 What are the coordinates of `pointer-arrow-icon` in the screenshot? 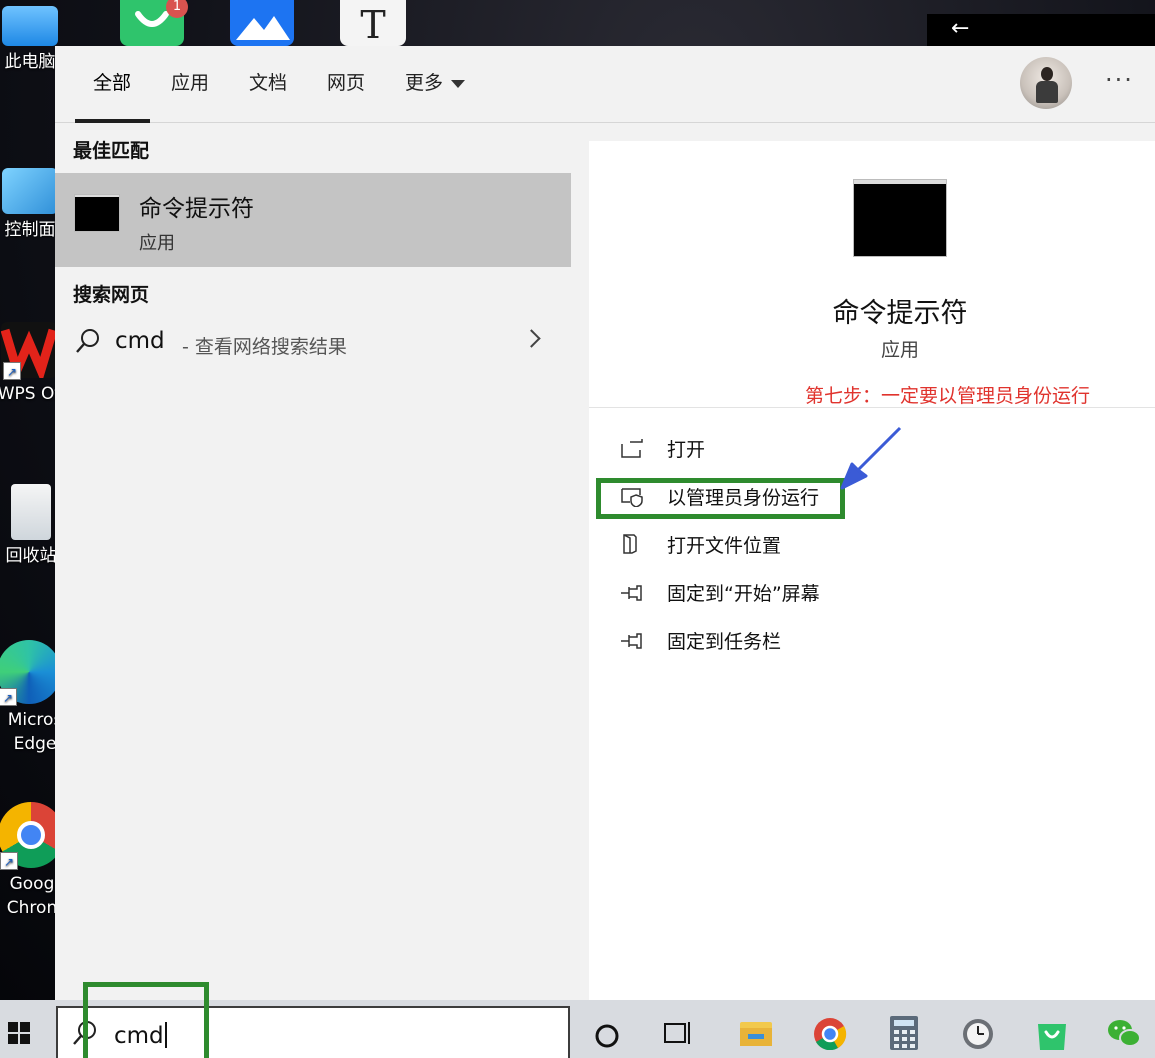 It's located at (871, 458).